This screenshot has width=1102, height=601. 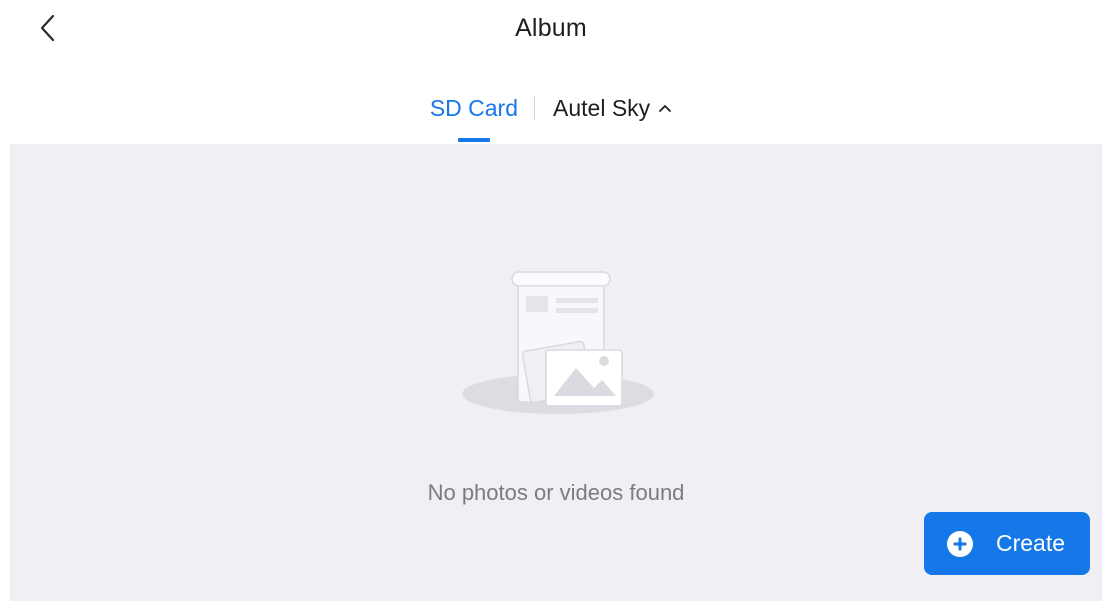 I want to click on tab-divider, so click(x=535, y=108).